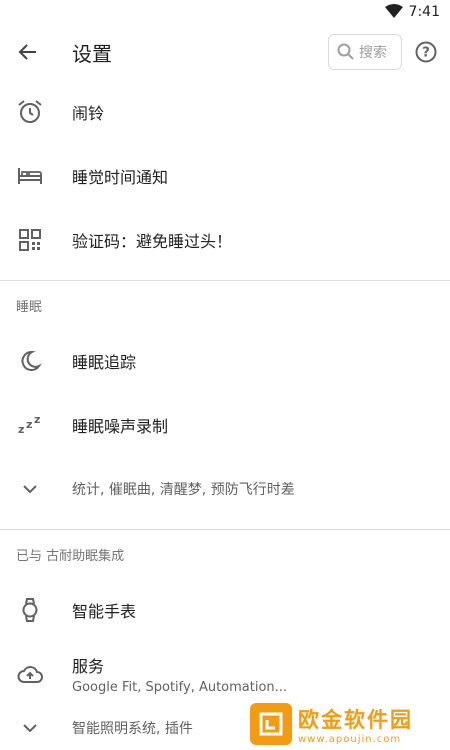 This screenshot has width=450, height=750. I want to click on arrow-left-icon, so click(27, 52).